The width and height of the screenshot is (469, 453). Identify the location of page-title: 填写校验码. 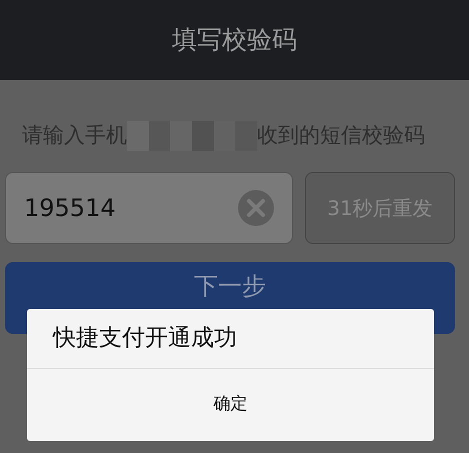
(234, 40).